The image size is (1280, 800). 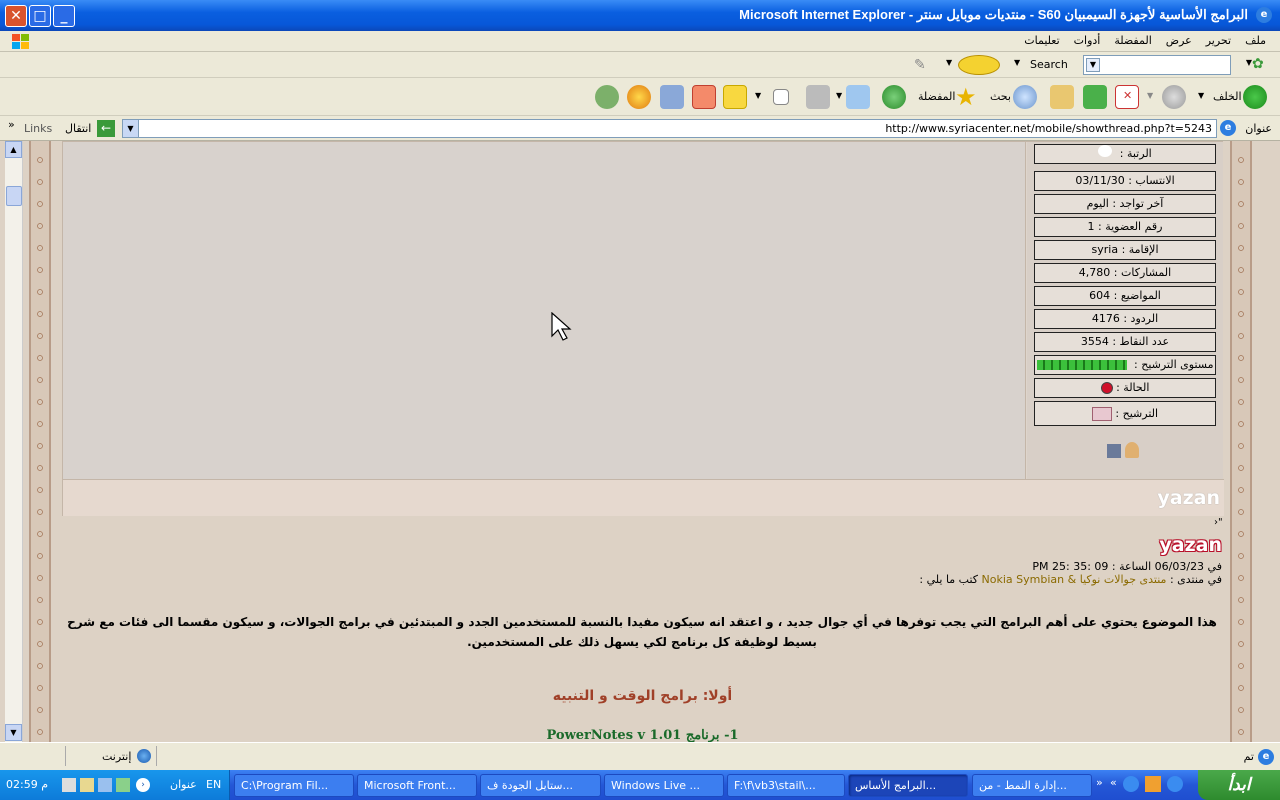 I want to click on address-go-icon: ›, so click(x=143, y=785).